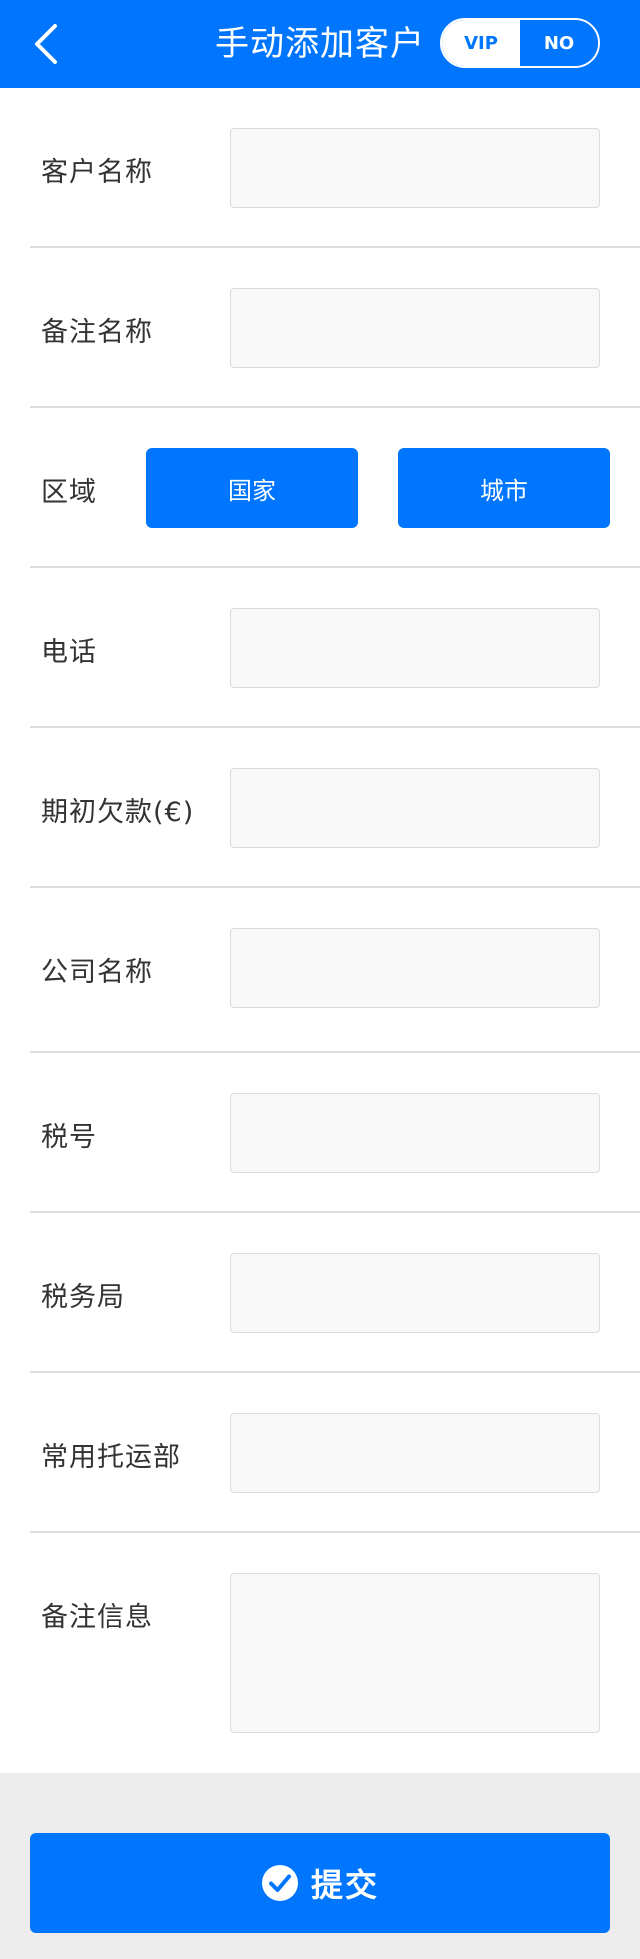 Image resolution: width=640 pixels, height=1959 pixels. I want to click on footer-bar: 提交, so click(320, 1866).